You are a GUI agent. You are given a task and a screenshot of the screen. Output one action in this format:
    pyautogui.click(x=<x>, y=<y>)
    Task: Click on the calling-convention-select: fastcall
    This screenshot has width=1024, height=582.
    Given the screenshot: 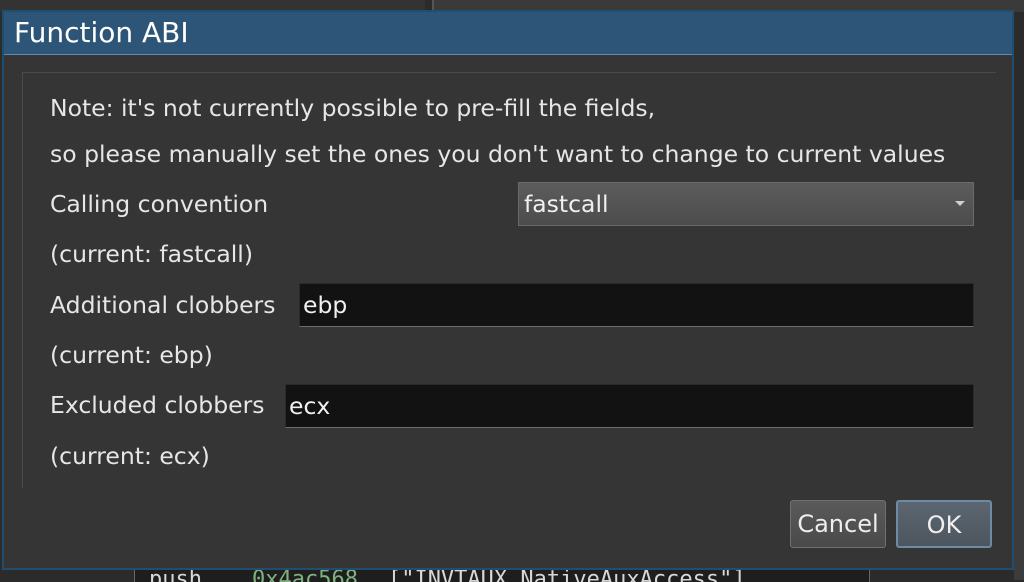 What is the action you would take?
    pyautogui.click(x=746, y=204)
    